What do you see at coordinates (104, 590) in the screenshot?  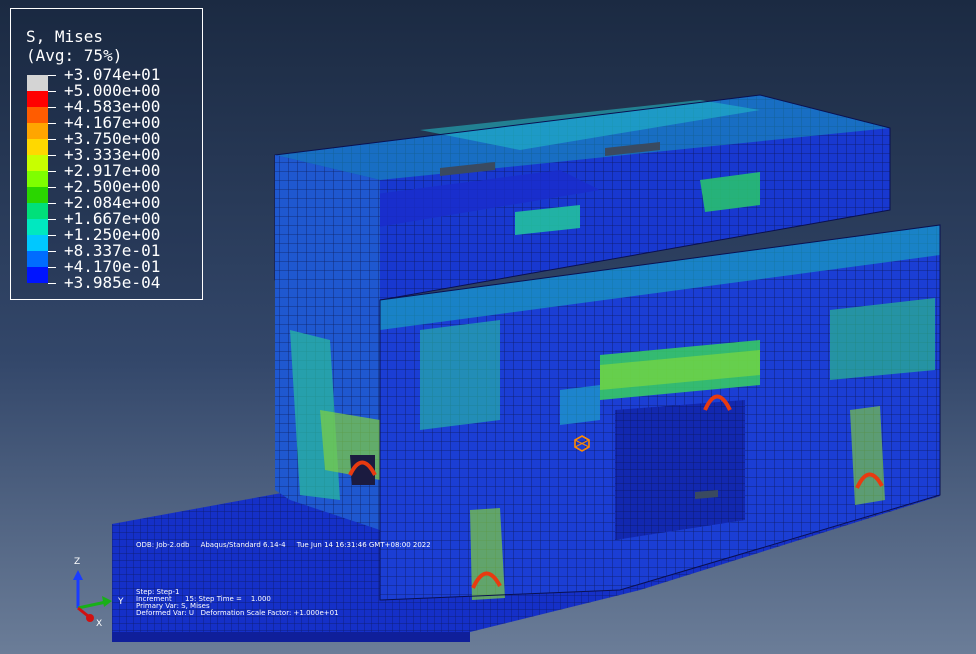 I see `coordinate-triad-icon: Z Y X` at bounding box center [104, 590].